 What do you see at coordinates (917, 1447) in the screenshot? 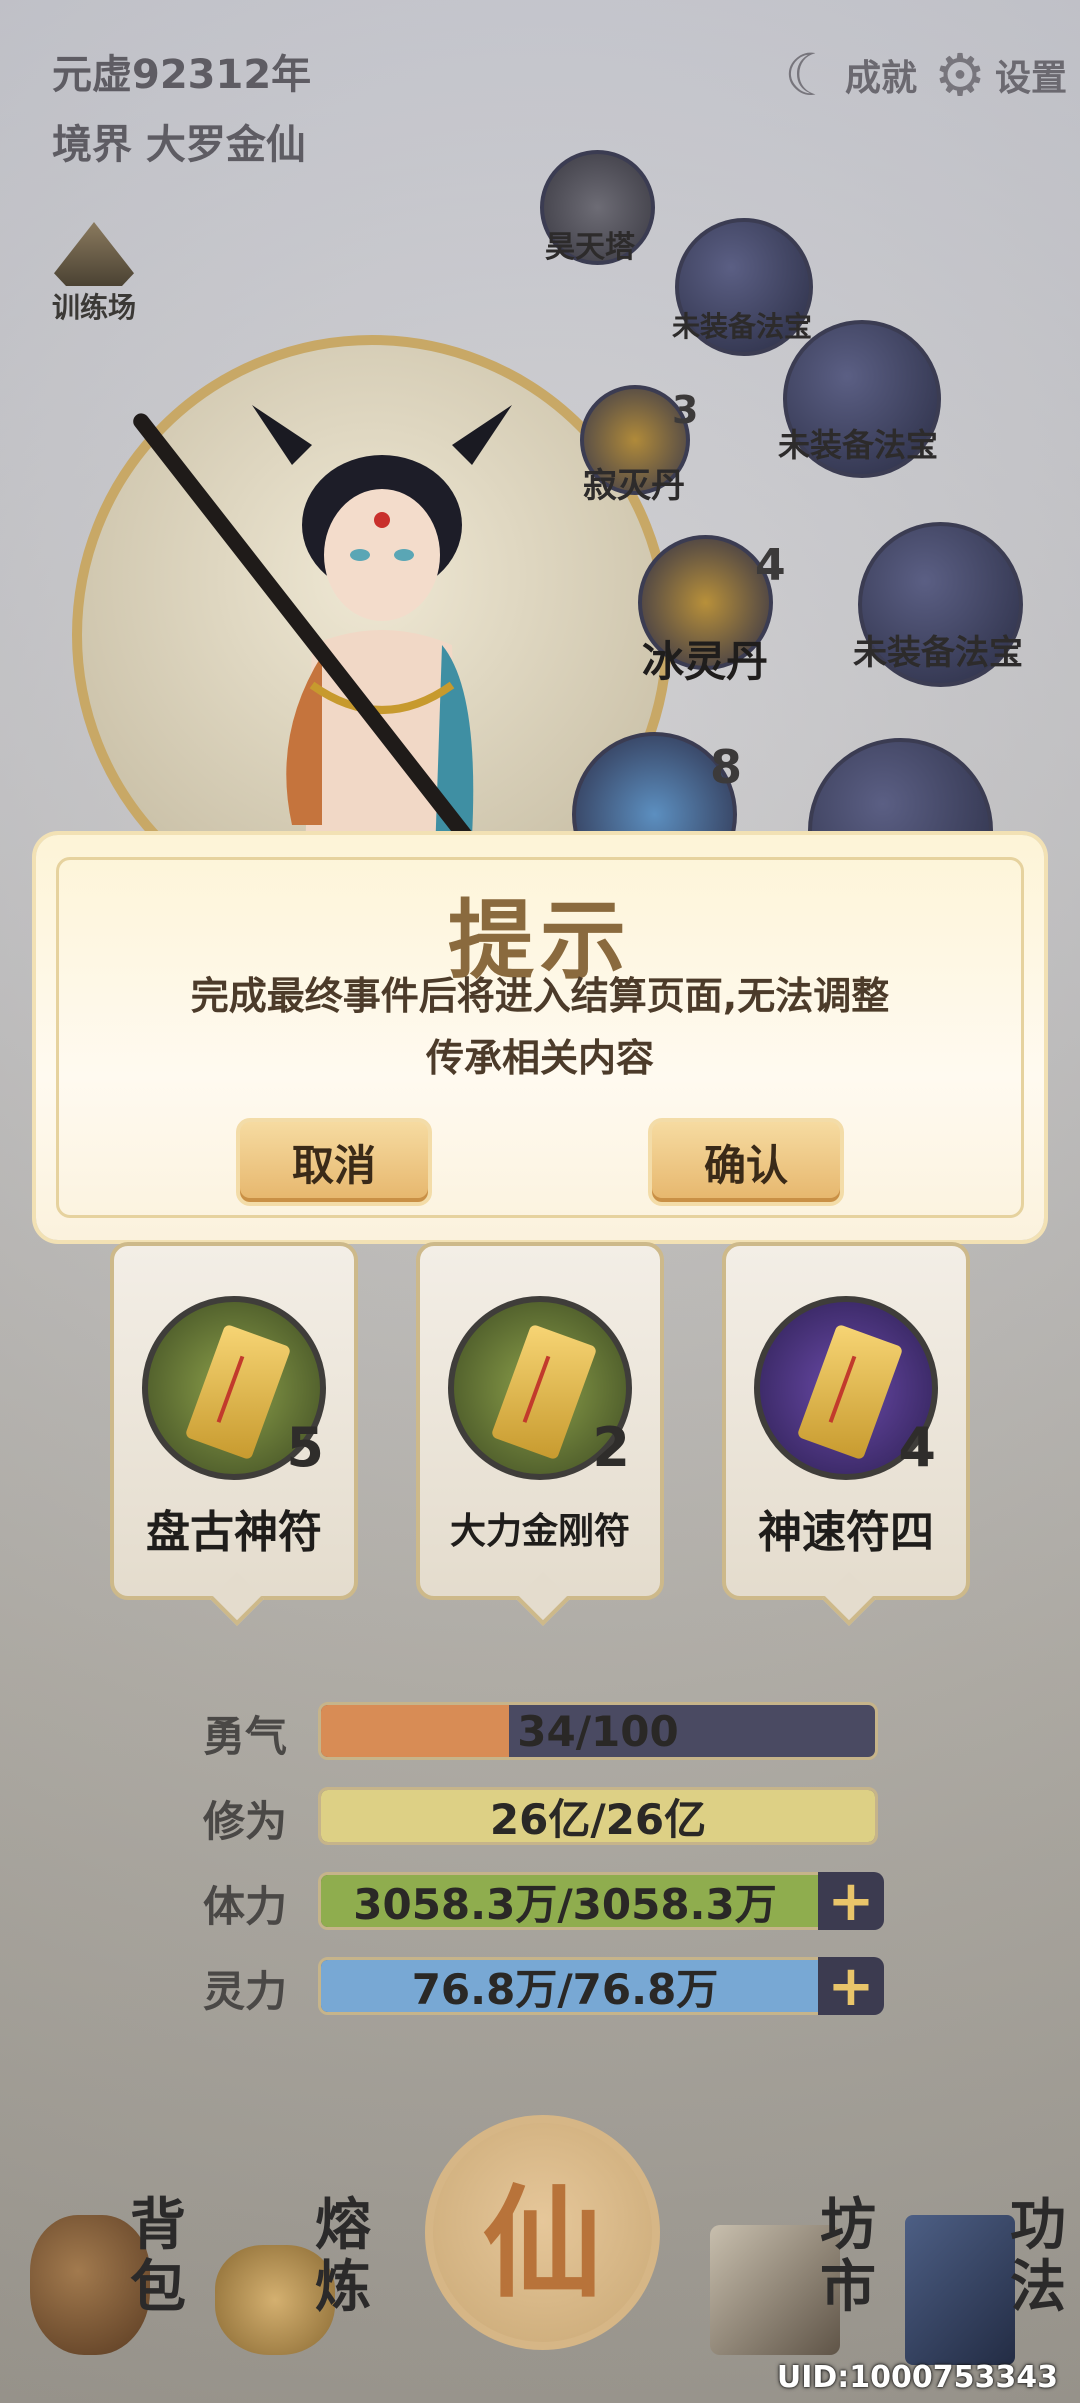
I see `talisman-count: 4` at bounding box center [917, 1447].